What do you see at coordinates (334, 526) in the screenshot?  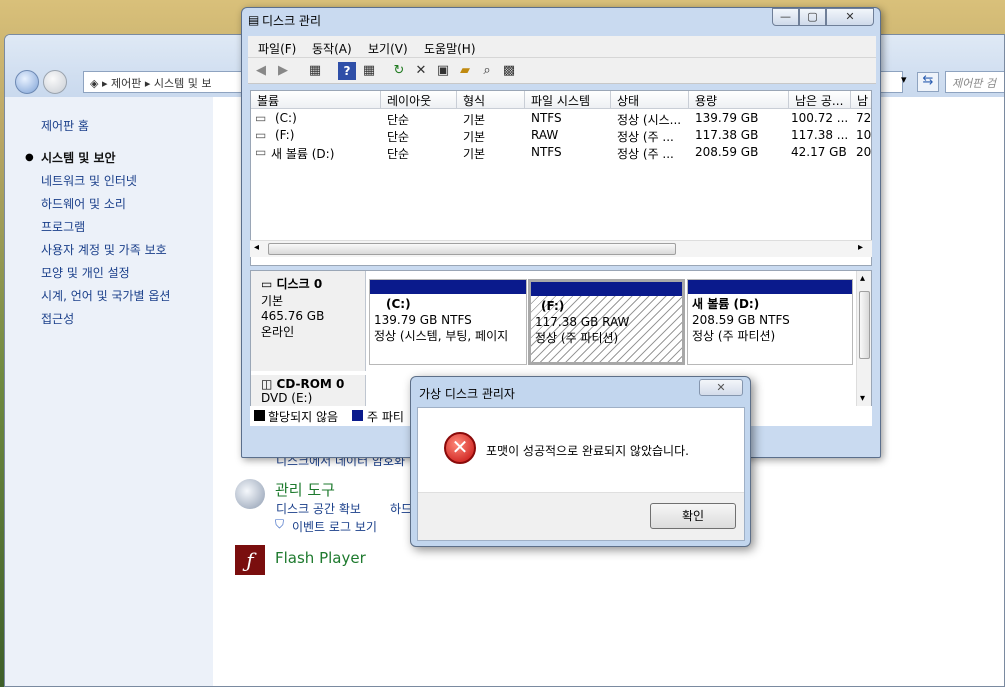 I see `event-log-link: 이벤트 로그 보기` at bounding box center [334, 526].